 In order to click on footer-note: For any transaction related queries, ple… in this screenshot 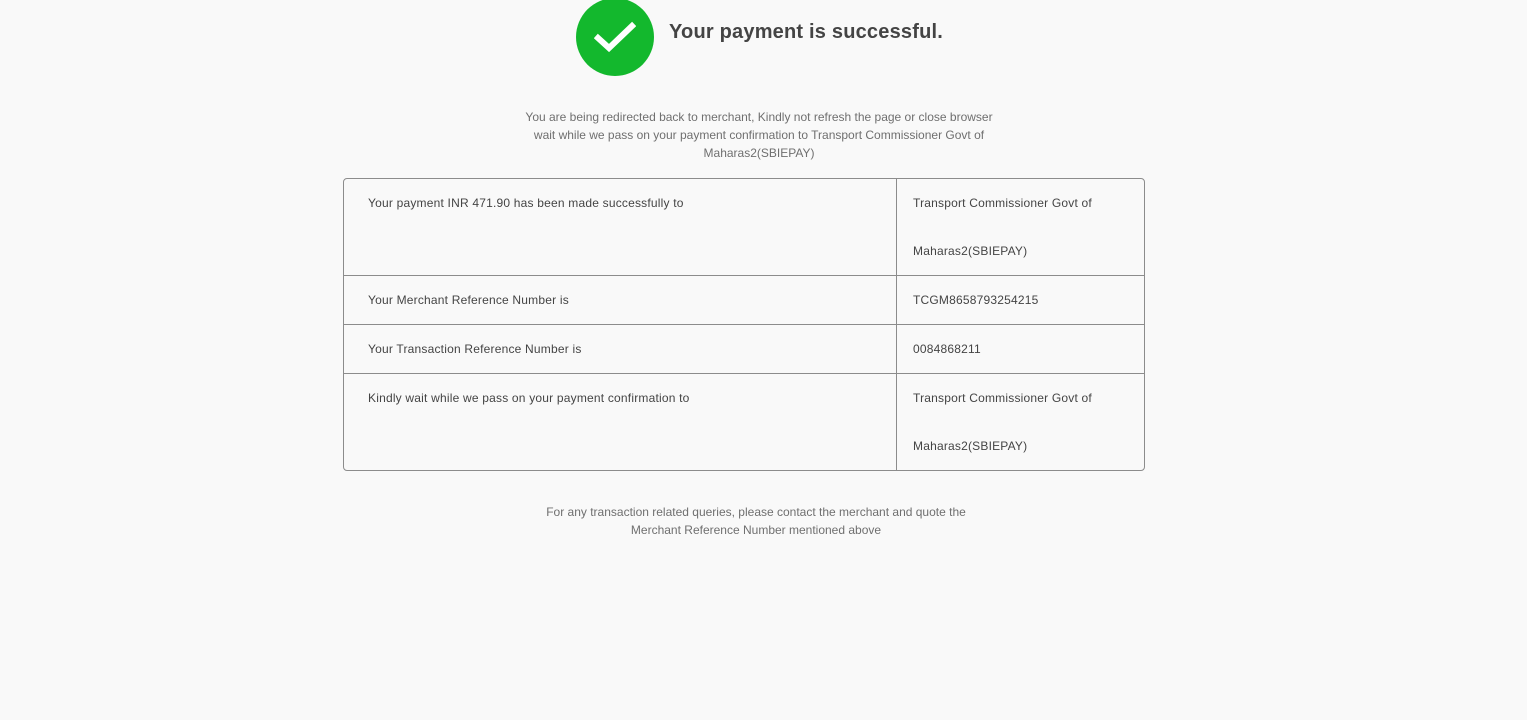, I will do `click(756, 521)`.